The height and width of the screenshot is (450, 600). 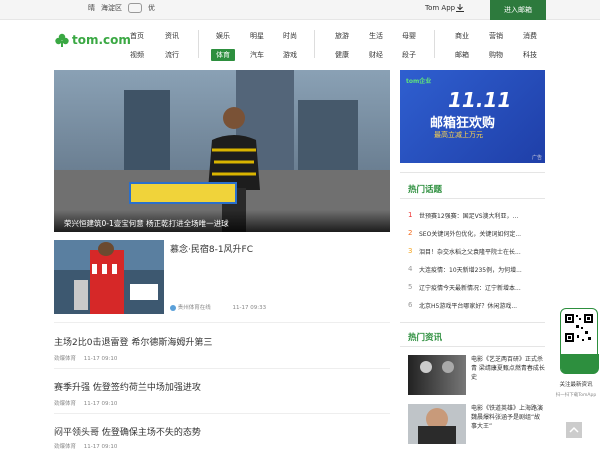 What do you see at coordinates (137, 55) in the screenshot?
I see `nav-video: 视频` at bounding box center [137, 55].